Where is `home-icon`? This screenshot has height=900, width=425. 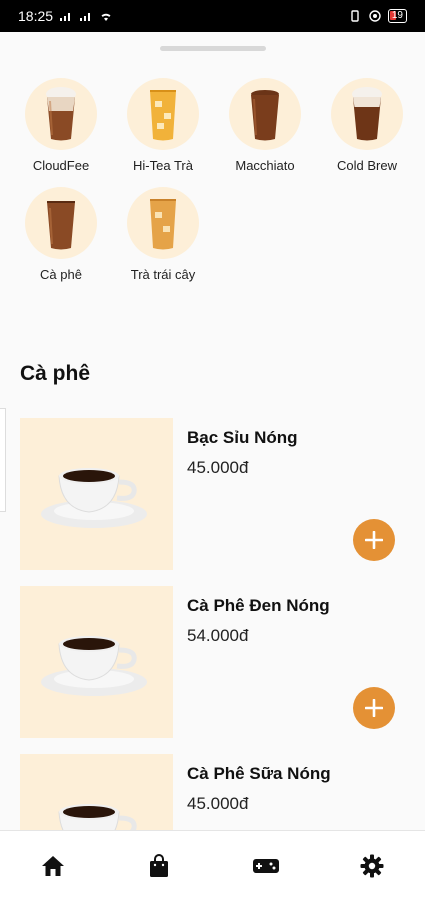 home-icon is located at coordinates (53, 865).